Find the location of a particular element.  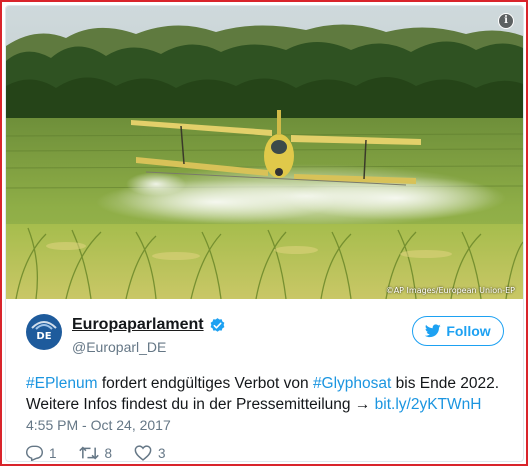

tweet-text-part1: fordert endgültiges Verbot von is located at coordinates (205, 383).